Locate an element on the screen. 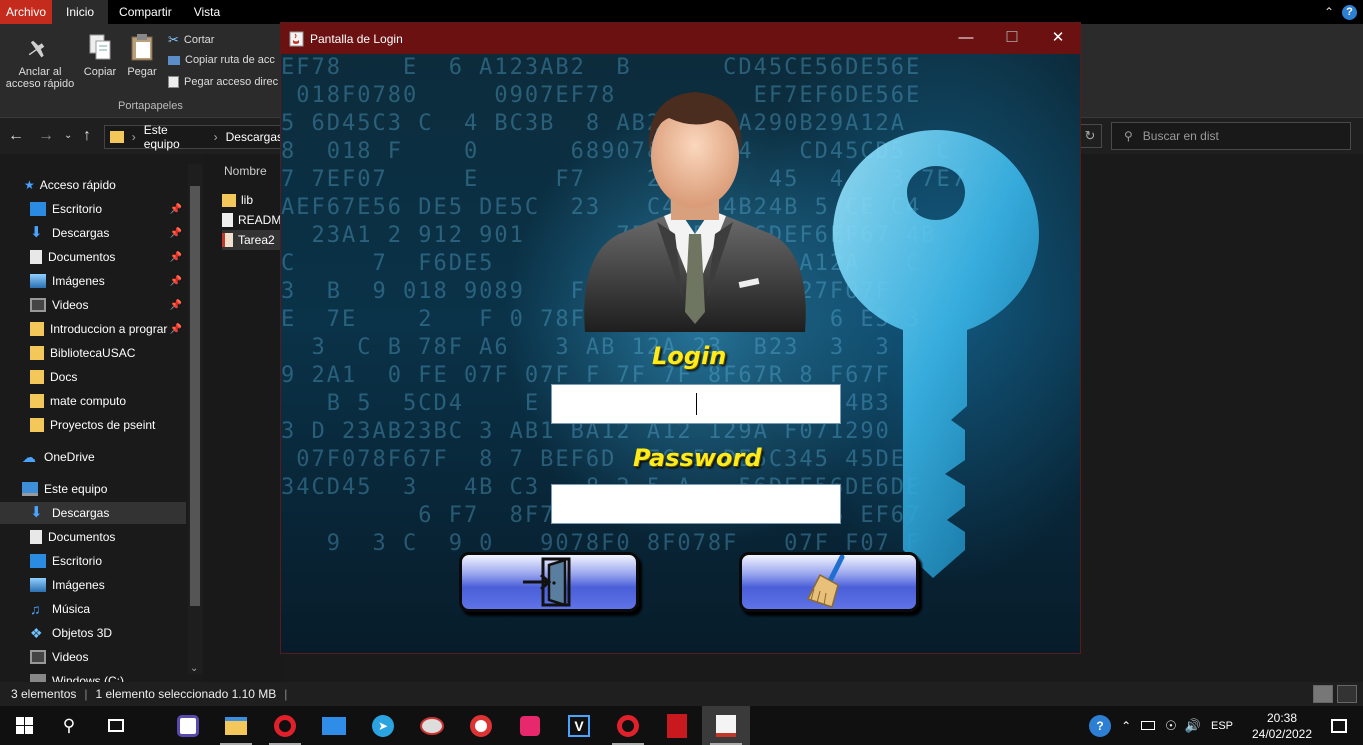 Image resolution: width=1363 pixels, height=745 pixels. search-input: ⚲ Buscar en dist is located at coordinates (1231, 136).